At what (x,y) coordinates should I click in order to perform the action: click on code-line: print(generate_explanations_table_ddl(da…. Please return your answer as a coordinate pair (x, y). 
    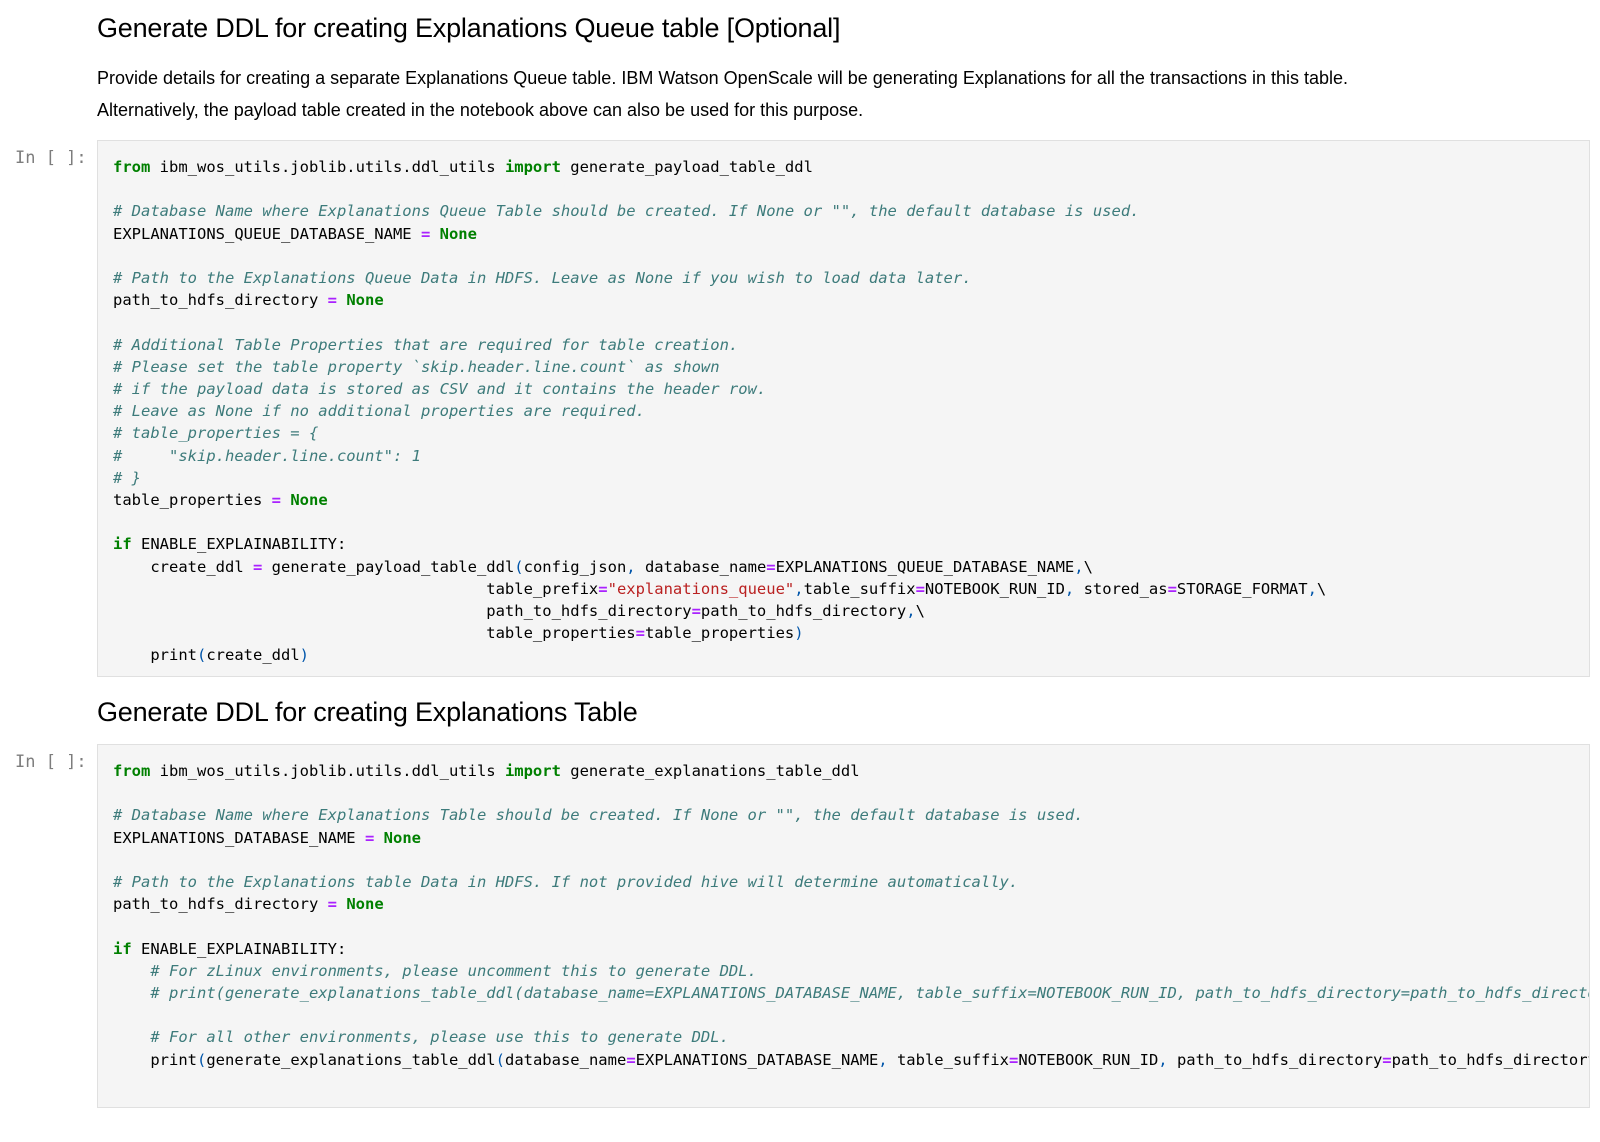
    Looking at the image, I should click on (851, 1059).